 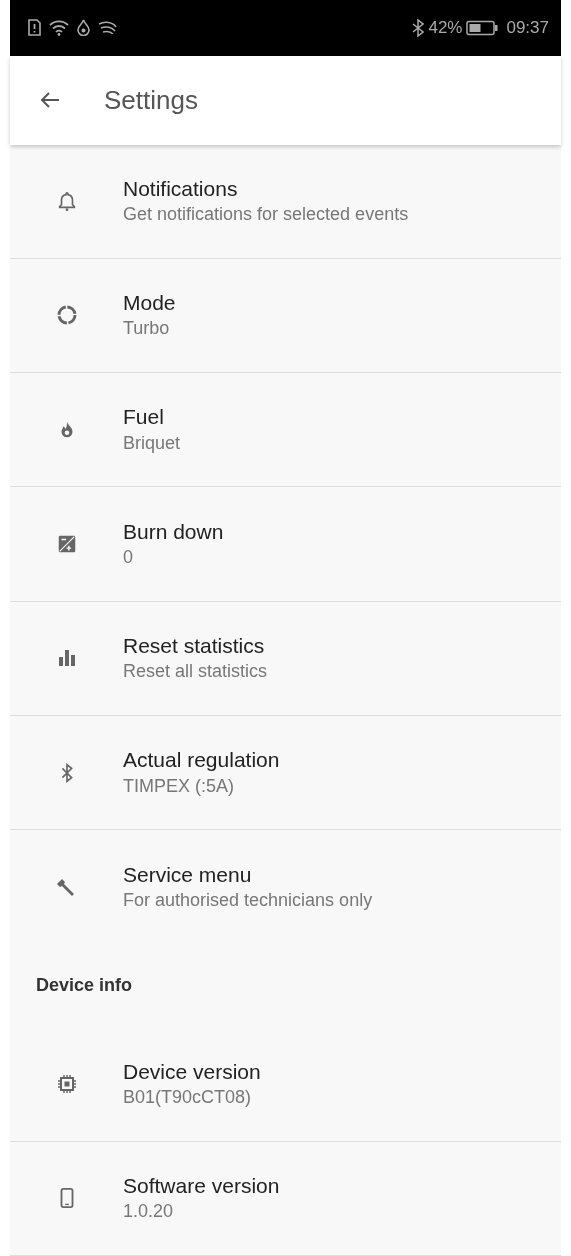 I want to click on item-summary: TIMPEX (:5A), so click(x=179, y=786).